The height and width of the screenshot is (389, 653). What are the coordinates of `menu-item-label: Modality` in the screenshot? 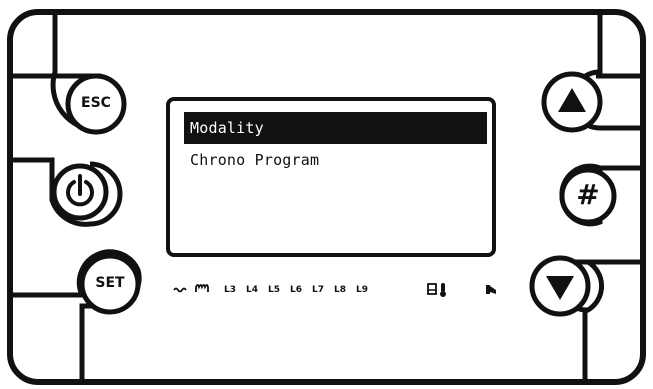 It's located at (227, 128).